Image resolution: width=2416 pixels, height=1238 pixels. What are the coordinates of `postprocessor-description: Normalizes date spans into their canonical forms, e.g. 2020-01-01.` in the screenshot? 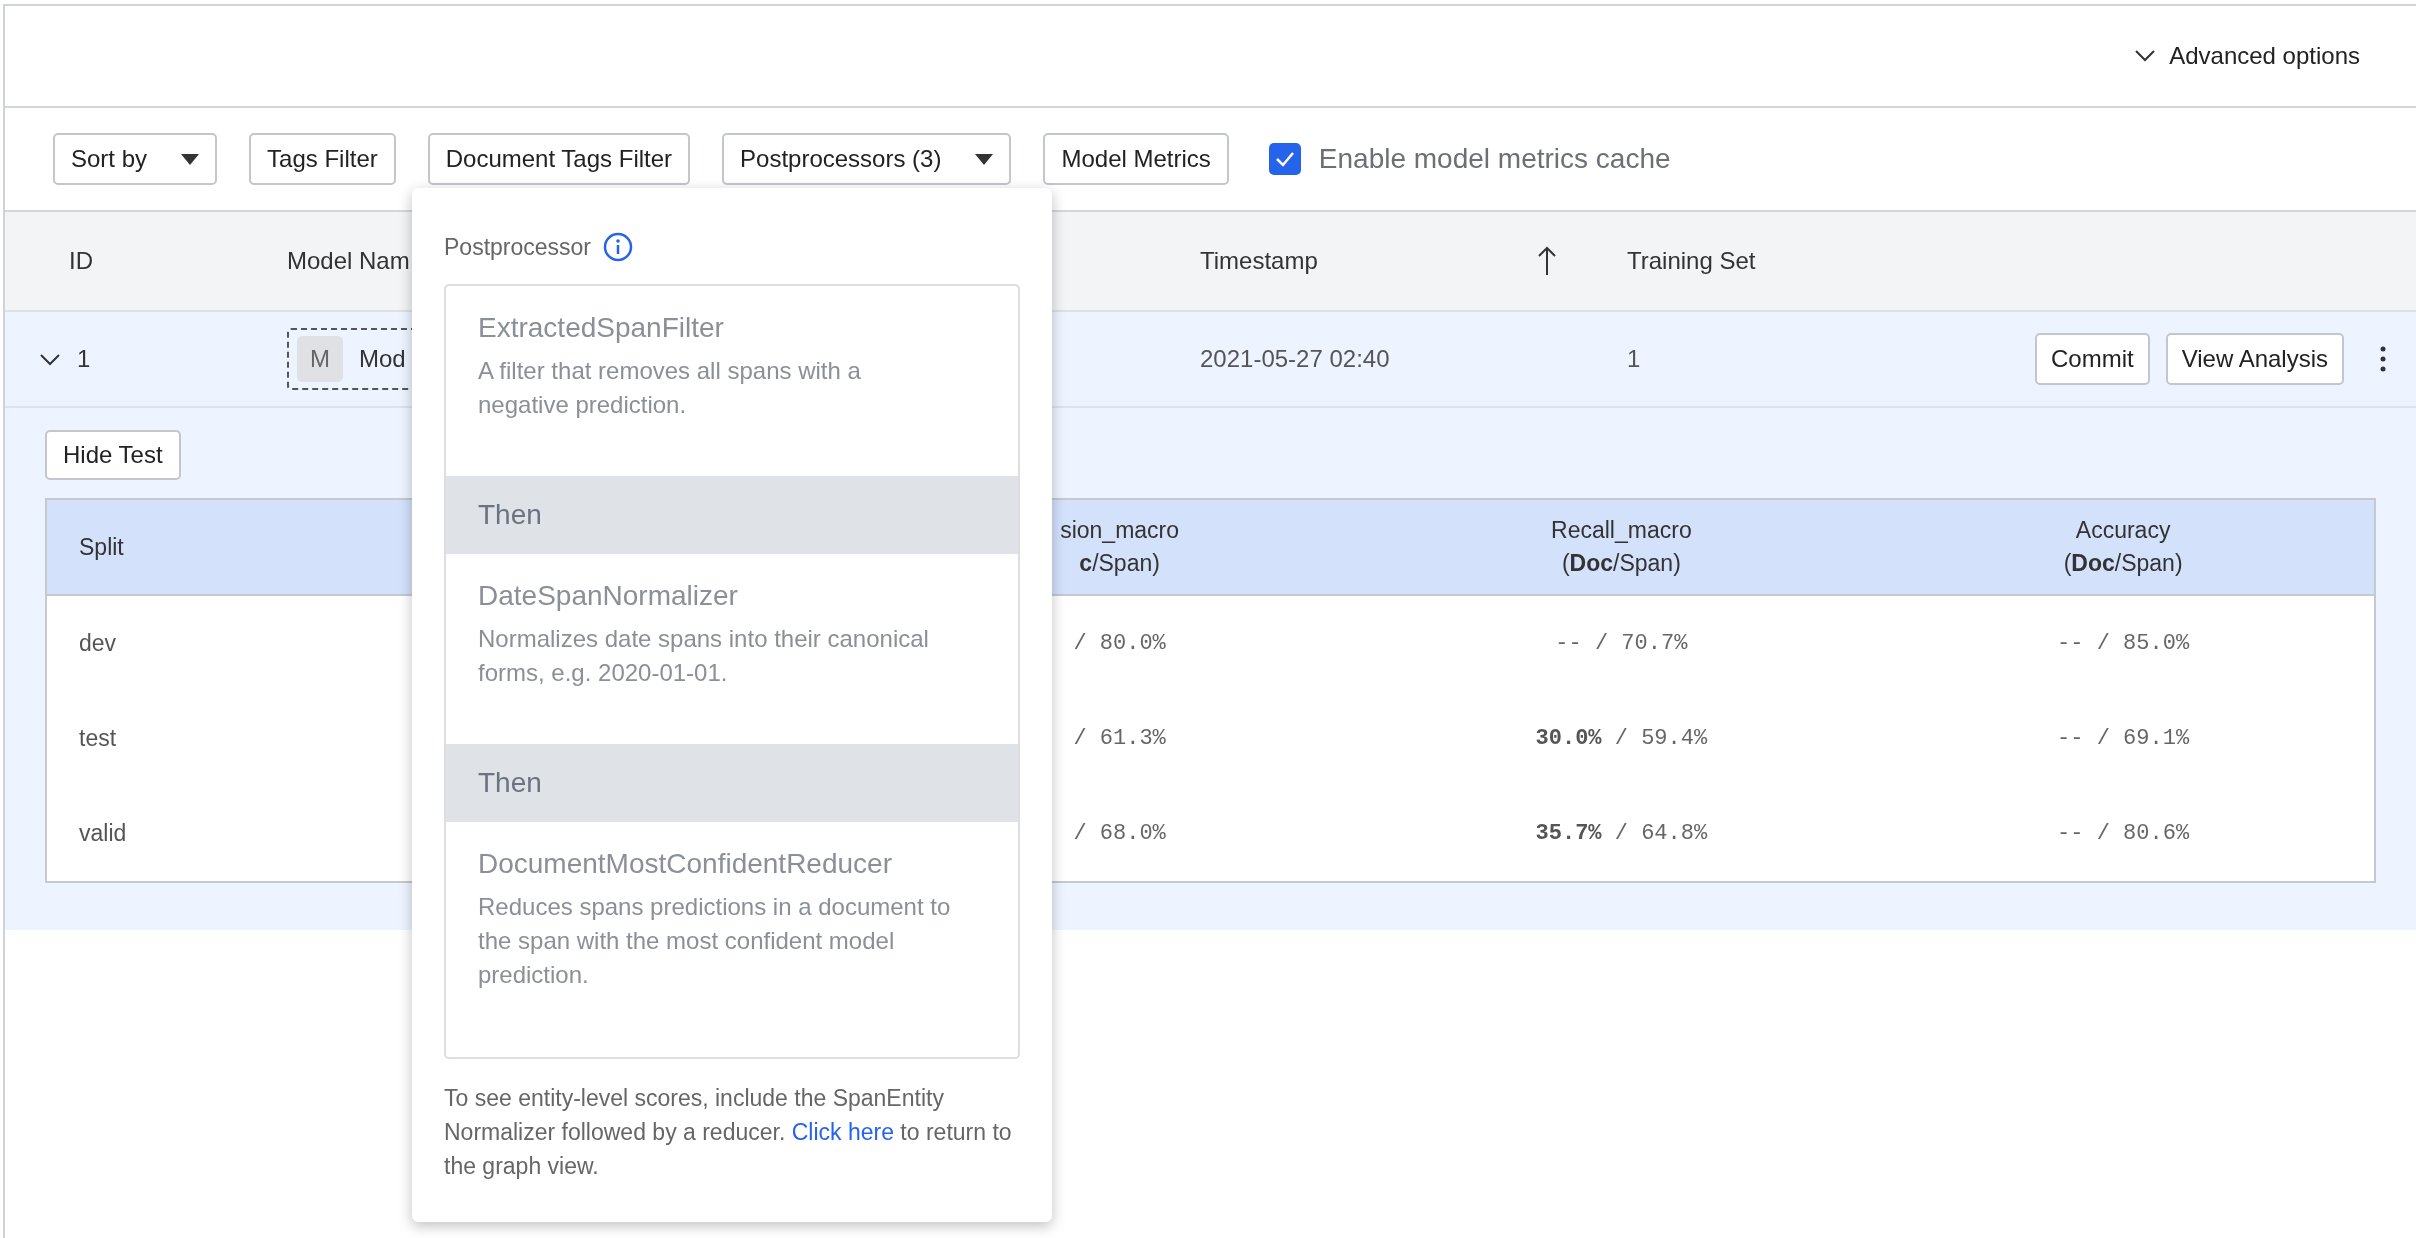 It's located at (704, 656).